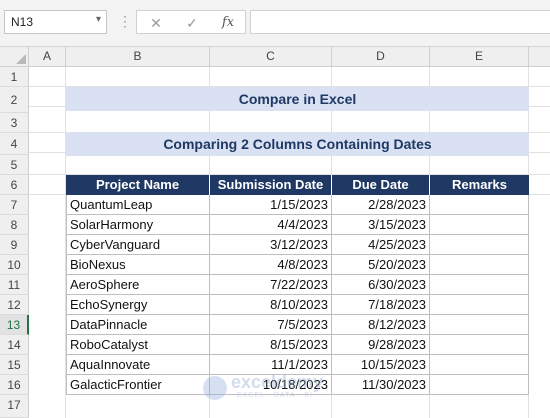  I want to click on project-name-cell: BioNexus, so click(138, 265).